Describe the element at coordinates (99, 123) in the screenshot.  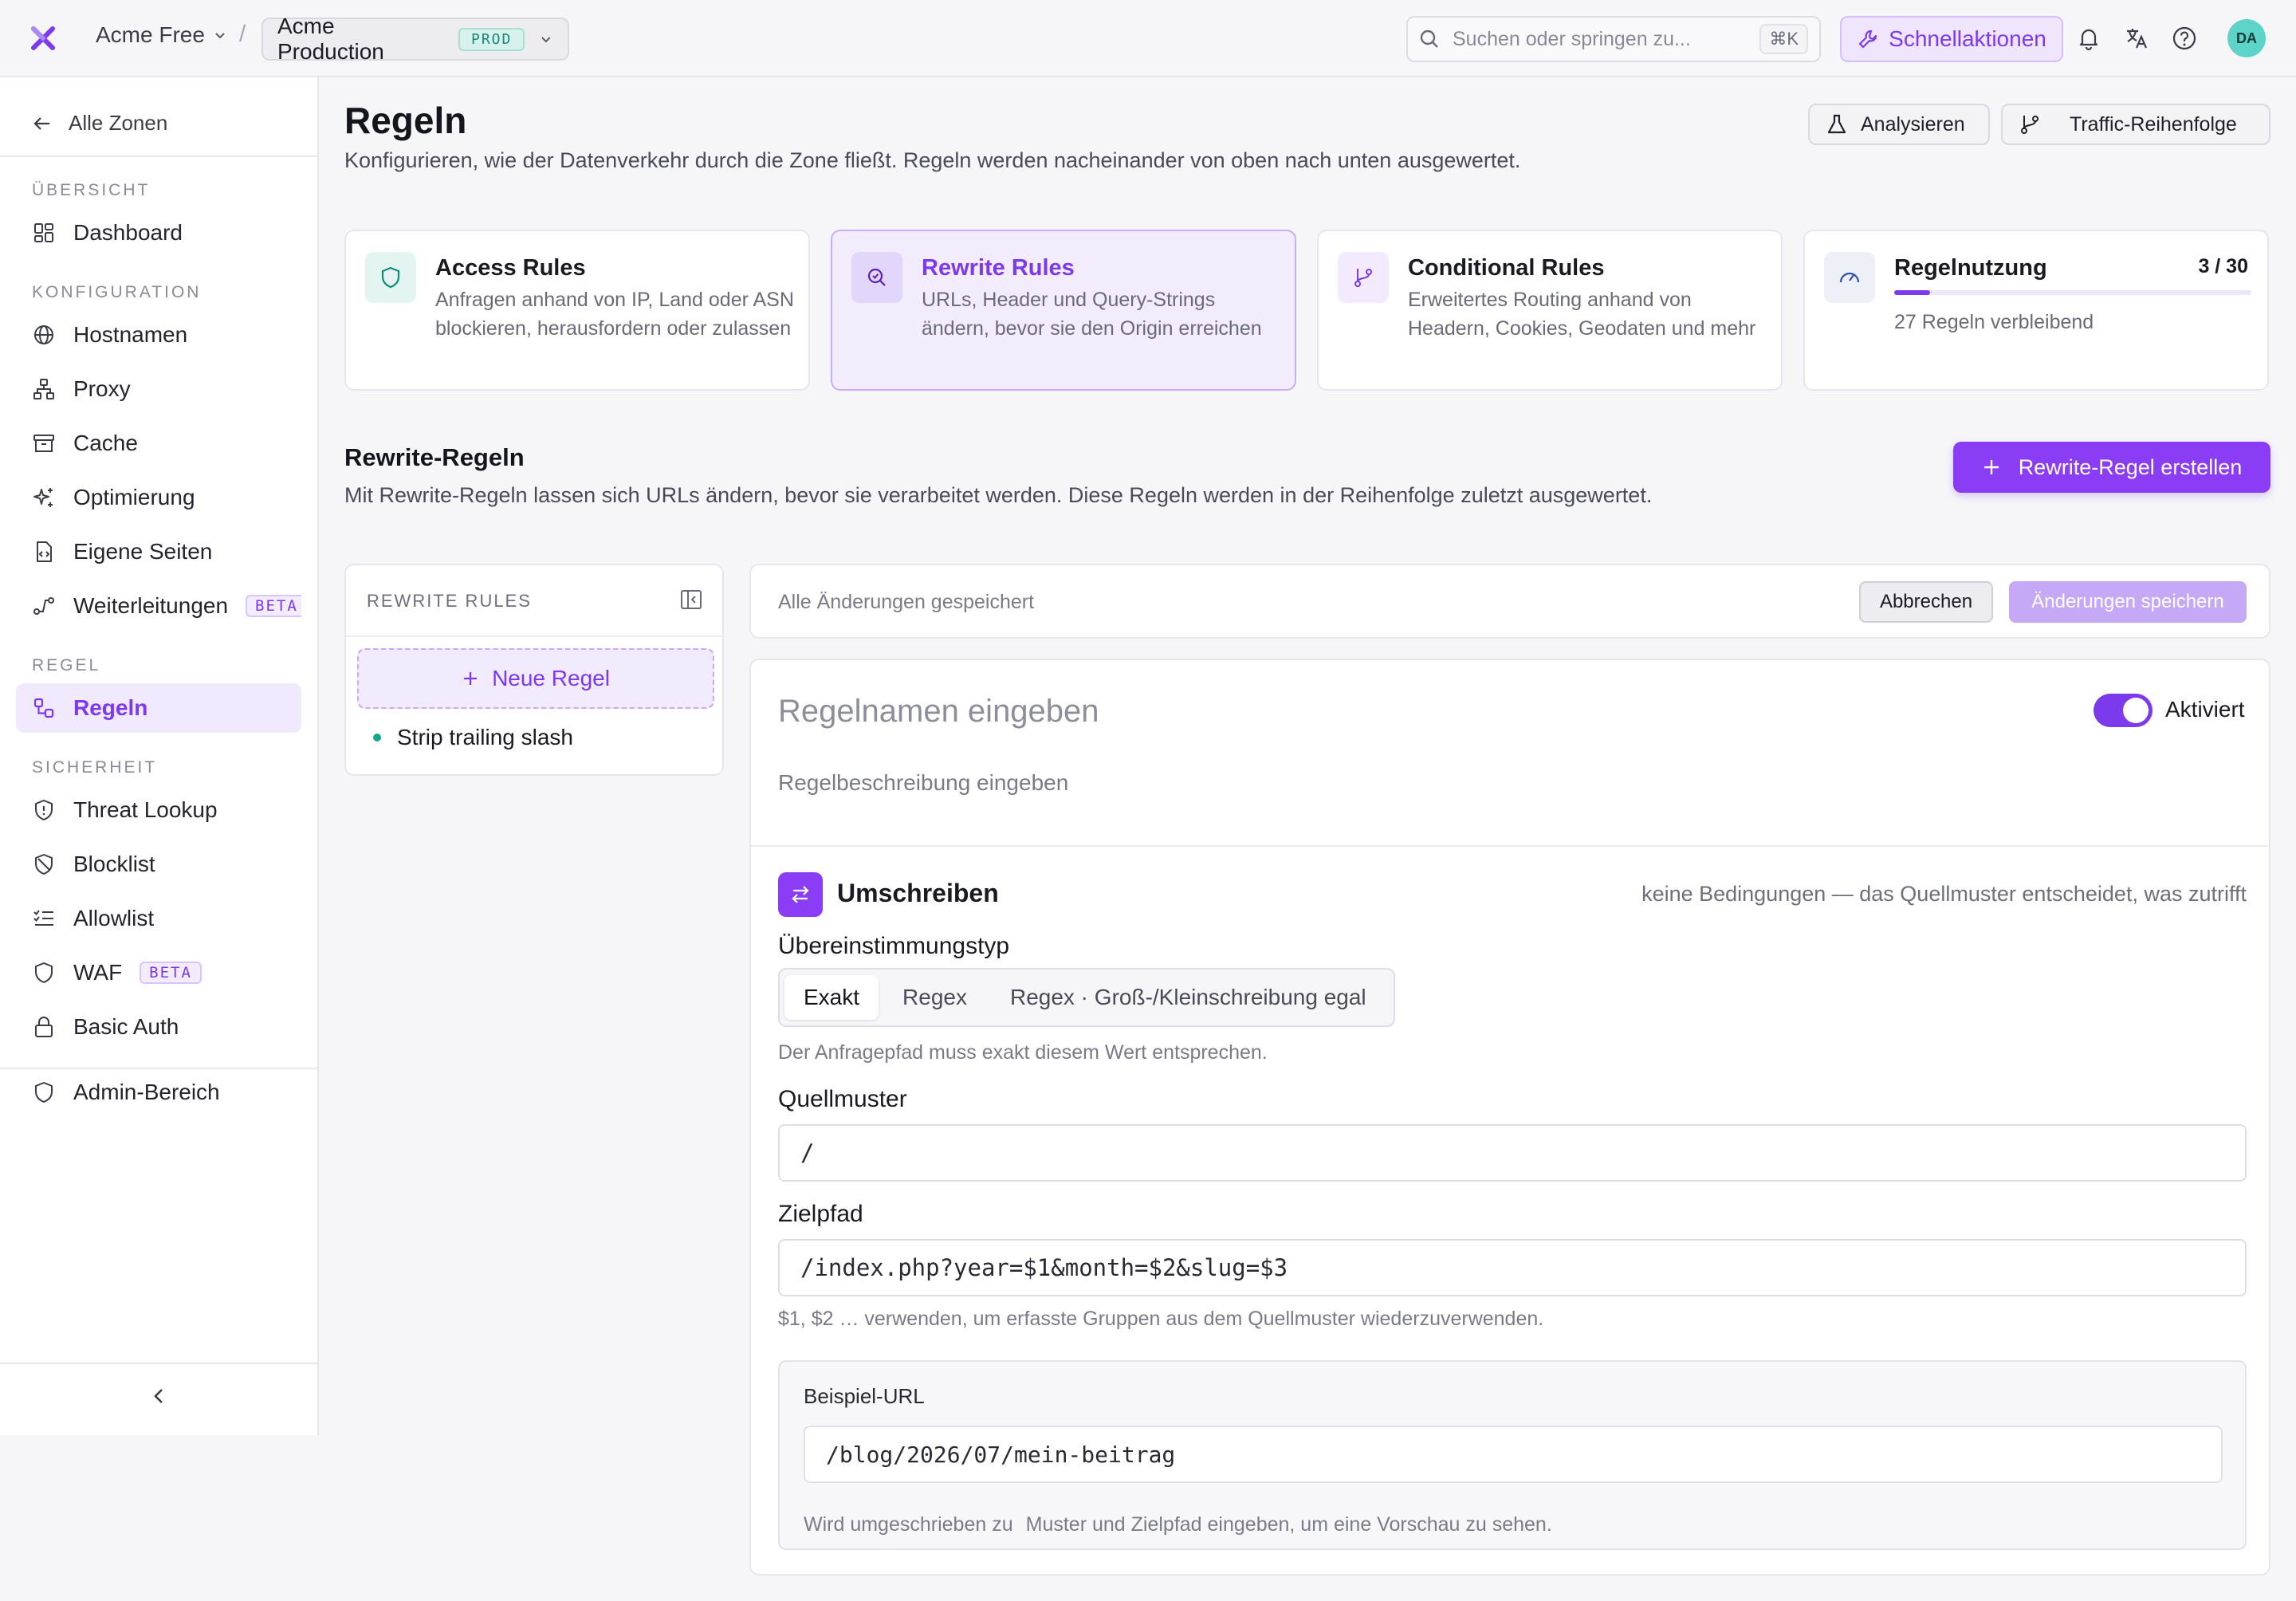
I see `back-to-zones-link: Alle Zonen` at that location.